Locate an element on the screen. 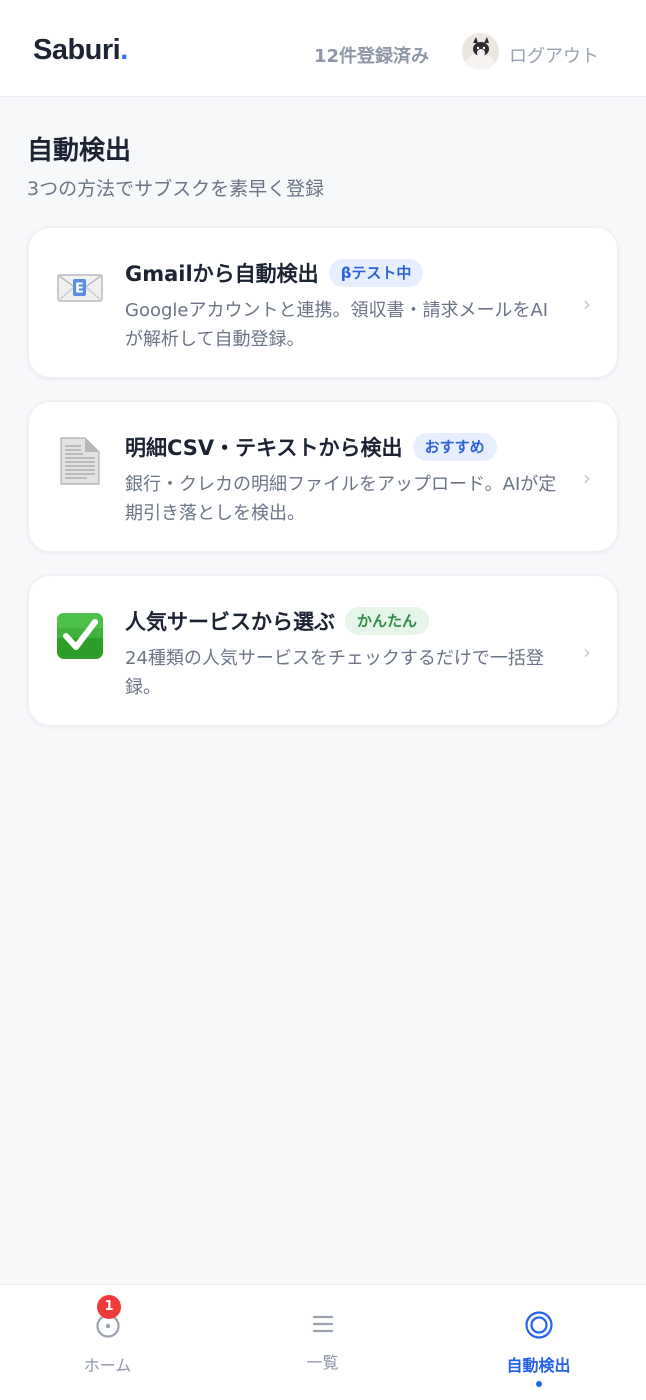 The image size is (646, 1400). nav-list: 一覧 is located at coordinates (322, 1342).